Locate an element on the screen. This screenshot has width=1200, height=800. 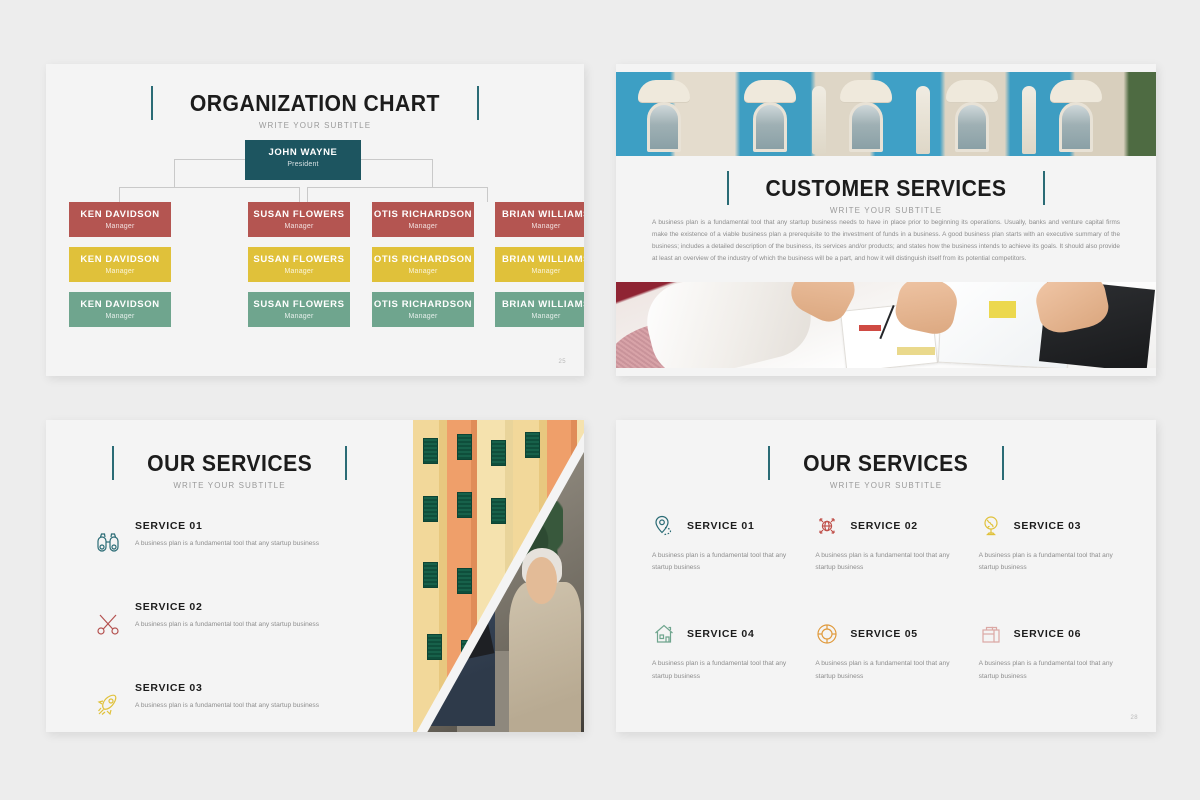
org-node-r2c3: OTIS RICHARDSON Manager is located at coordinates (423, 264).